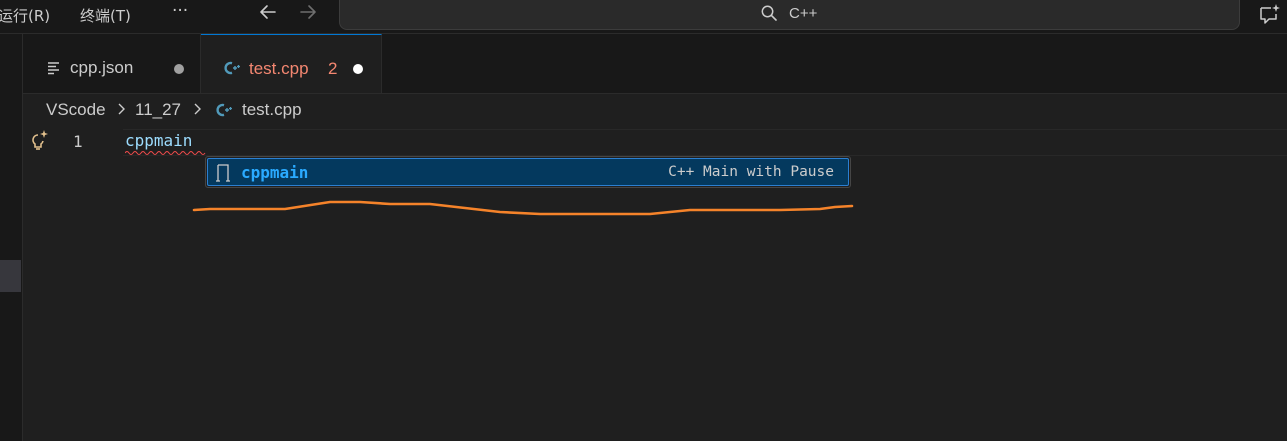 The width and height of the screenshot is (1287, 441). Describe the element at coordinates (333, 68) in the screenshot. I see `problem-count-badge: 2` at that location.